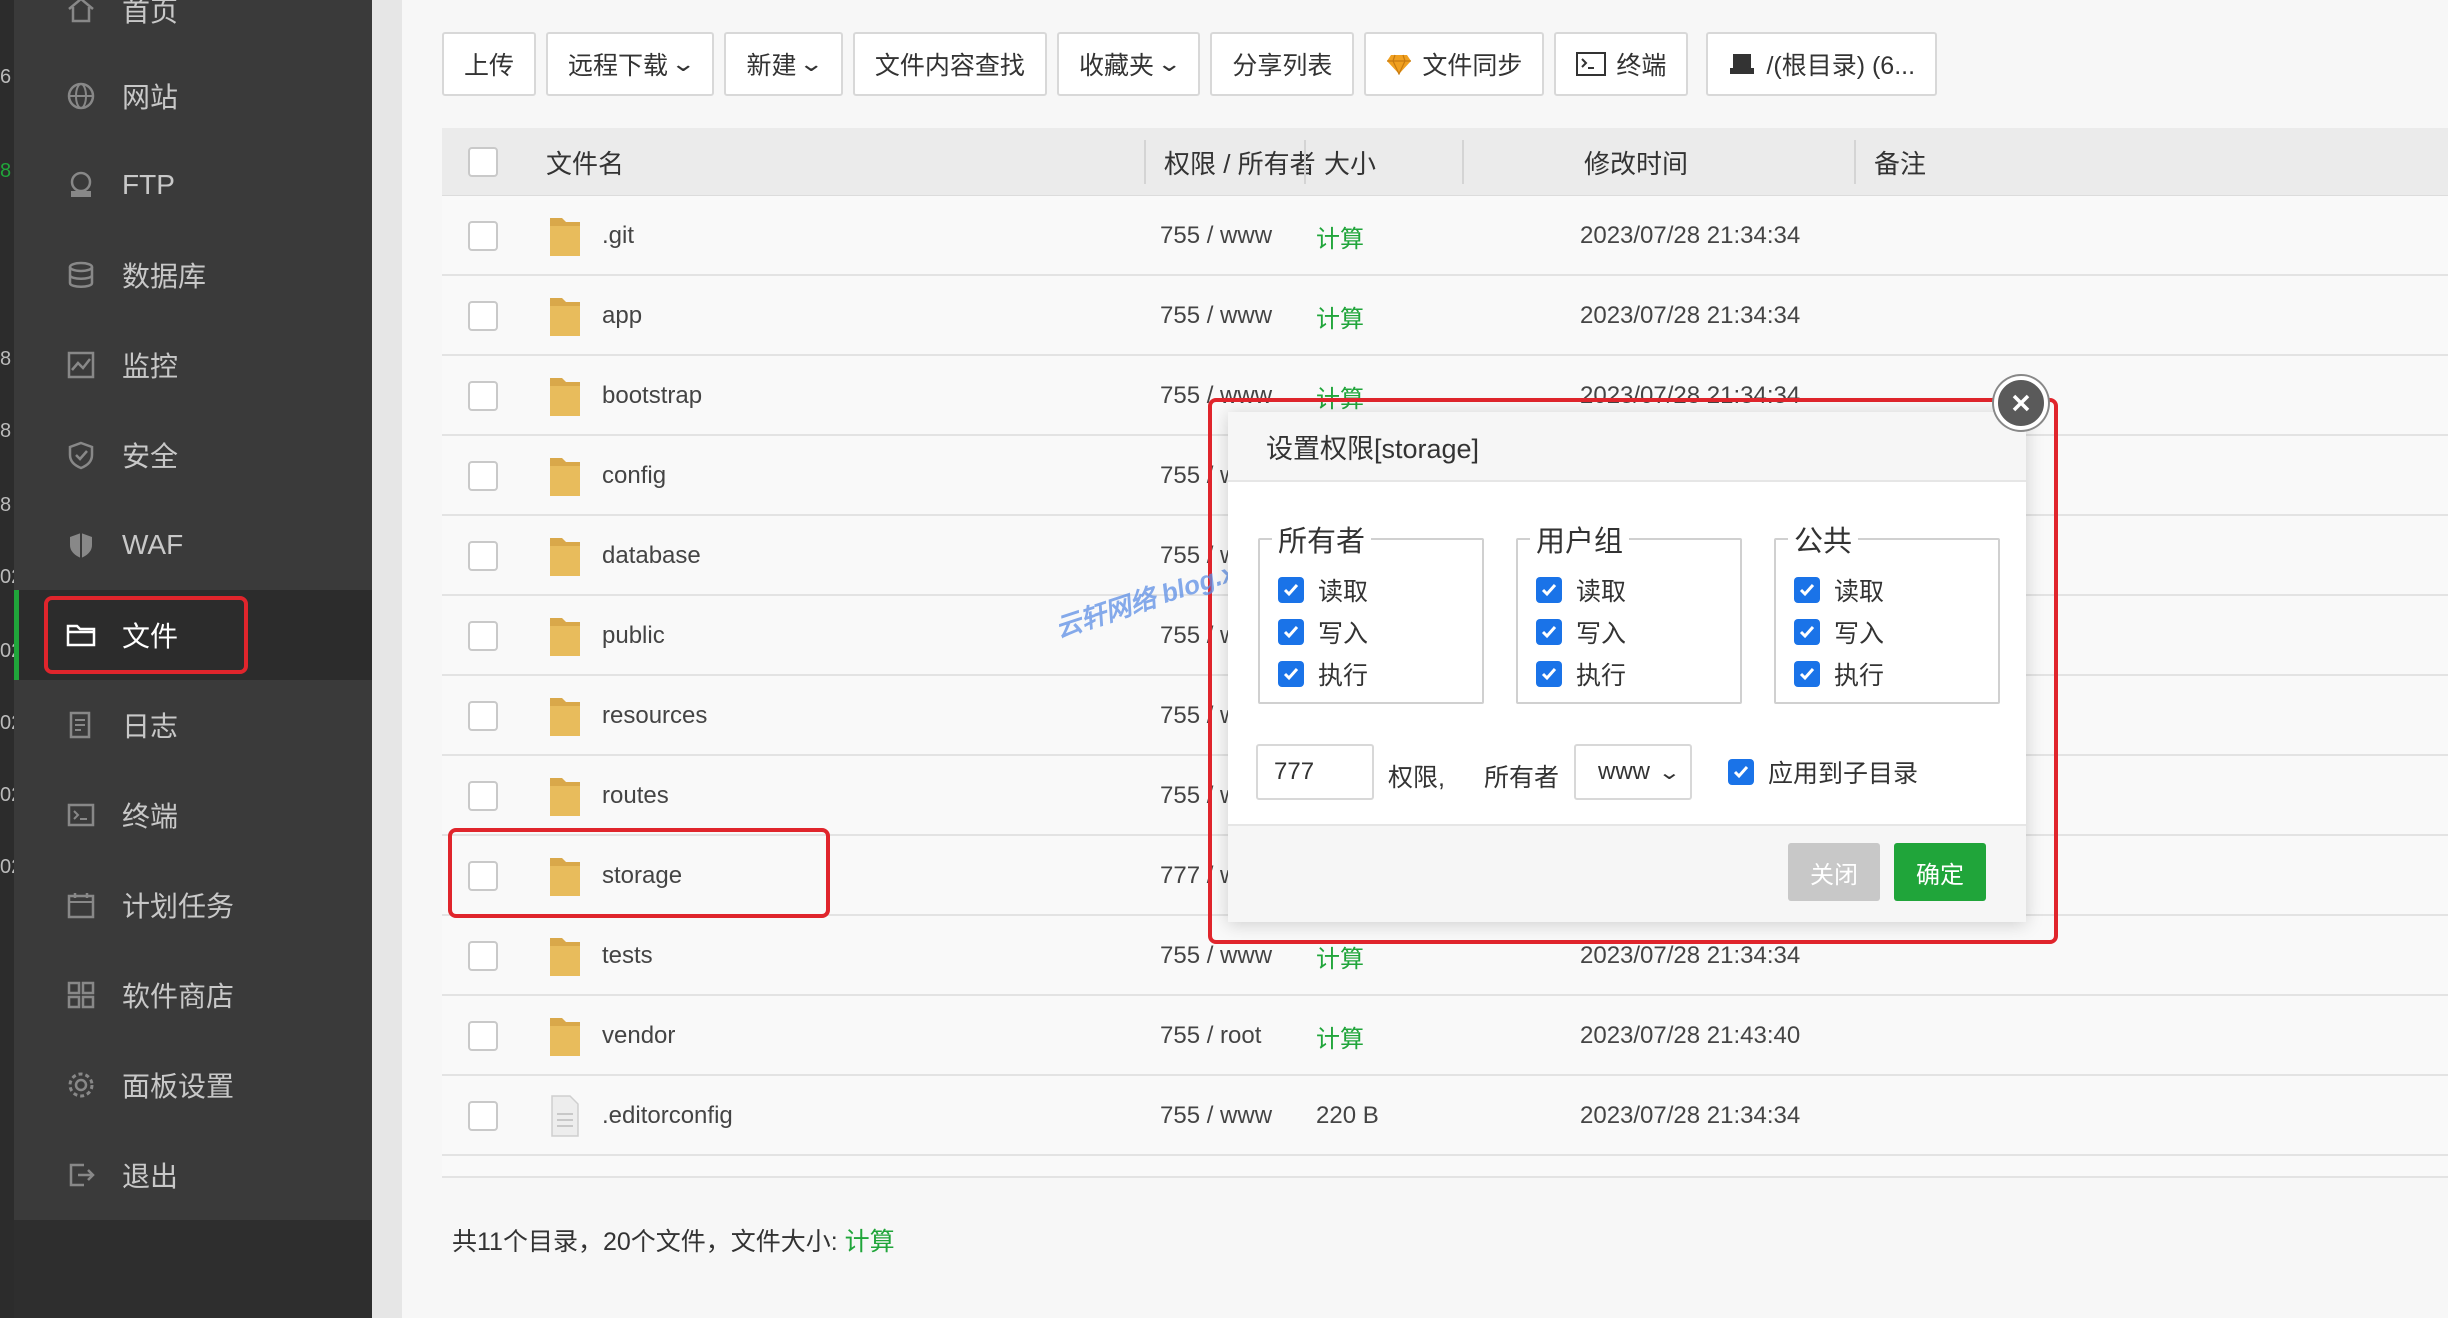 This screenshot has height=1318, width=2448. What do you see at coordinates (81, 185) in the screenshot?
I see `ftp-icon` at bounding box center [81, 185].